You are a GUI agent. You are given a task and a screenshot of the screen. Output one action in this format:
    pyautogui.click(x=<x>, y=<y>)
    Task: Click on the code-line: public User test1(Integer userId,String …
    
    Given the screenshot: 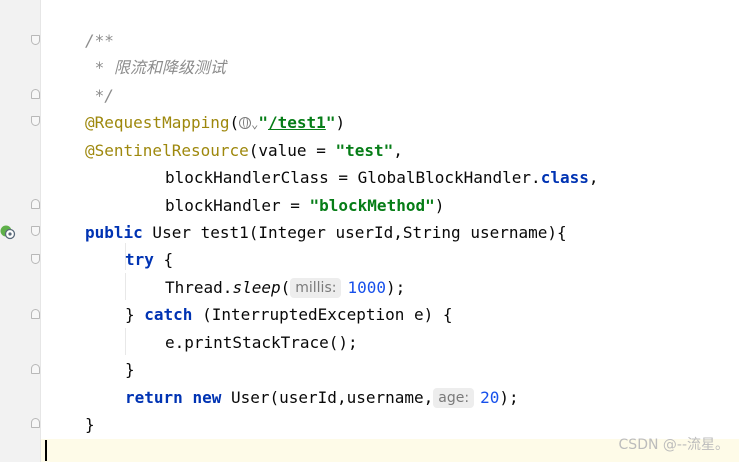 What is the action you would take?
    pyautogui.click(x=326, y=232)
    